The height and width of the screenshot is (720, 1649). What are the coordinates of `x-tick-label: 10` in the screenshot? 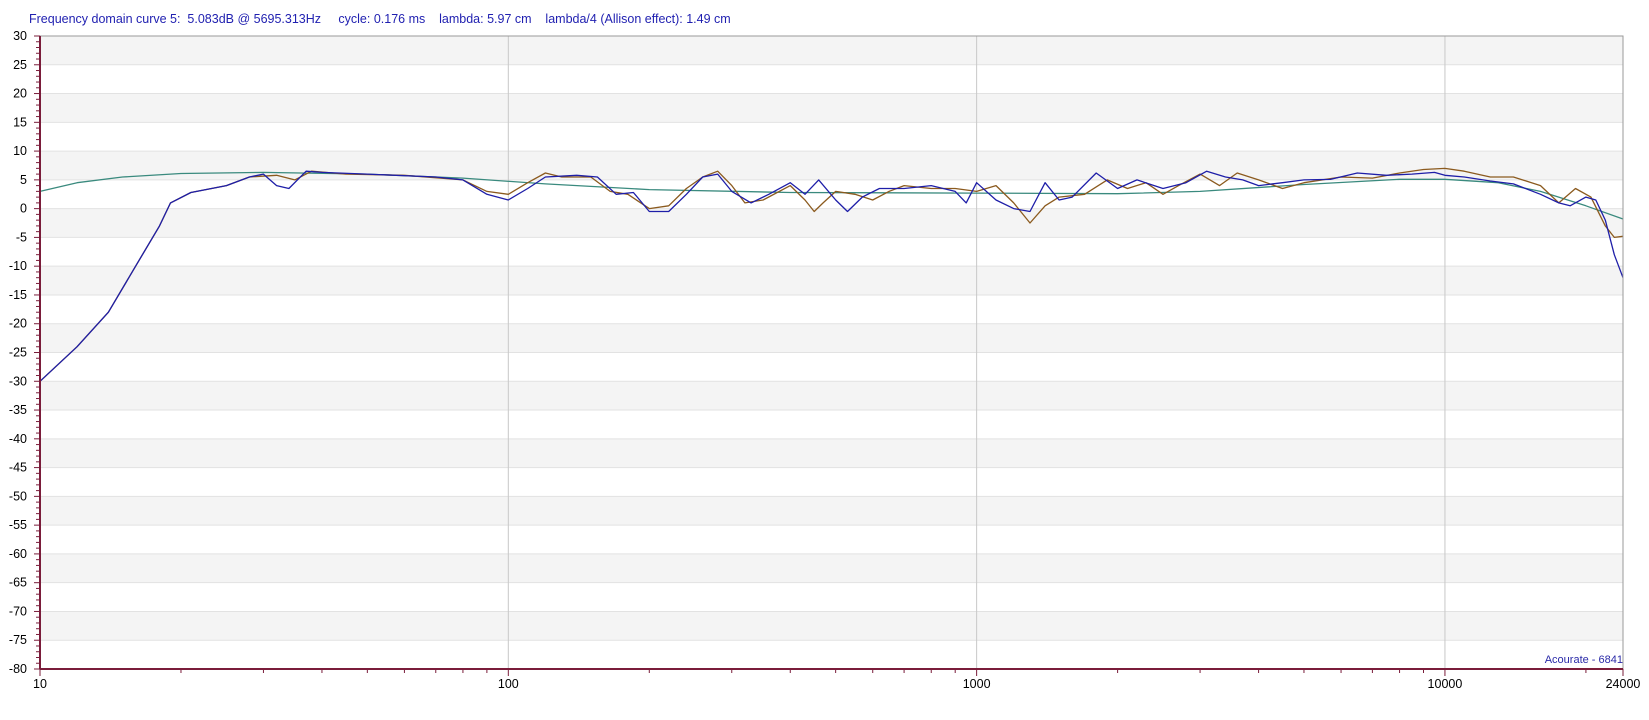 It's located at (40, 684).